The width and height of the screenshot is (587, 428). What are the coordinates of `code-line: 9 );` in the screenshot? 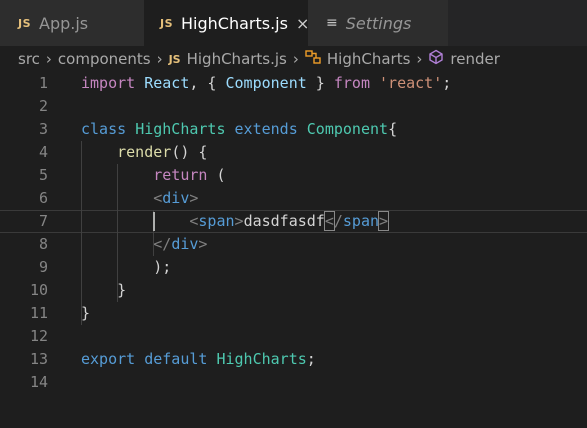 It's located at (293, 267).